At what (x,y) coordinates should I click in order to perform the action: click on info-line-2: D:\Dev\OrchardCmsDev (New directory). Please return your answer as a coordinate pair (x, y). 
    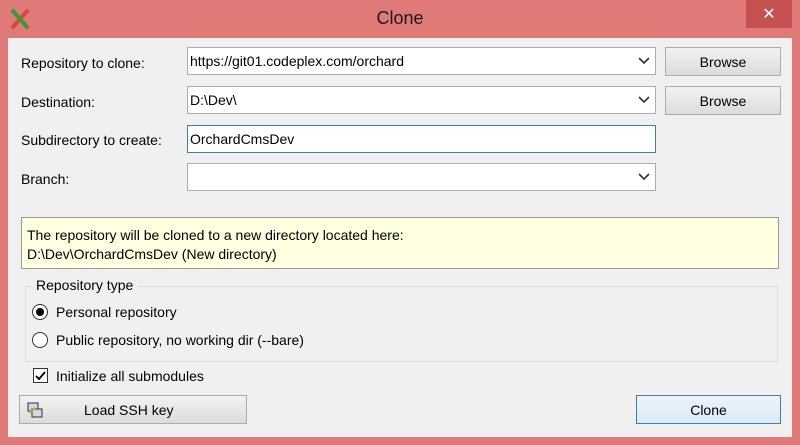
    Looking at the image, I should click on (152, 254).